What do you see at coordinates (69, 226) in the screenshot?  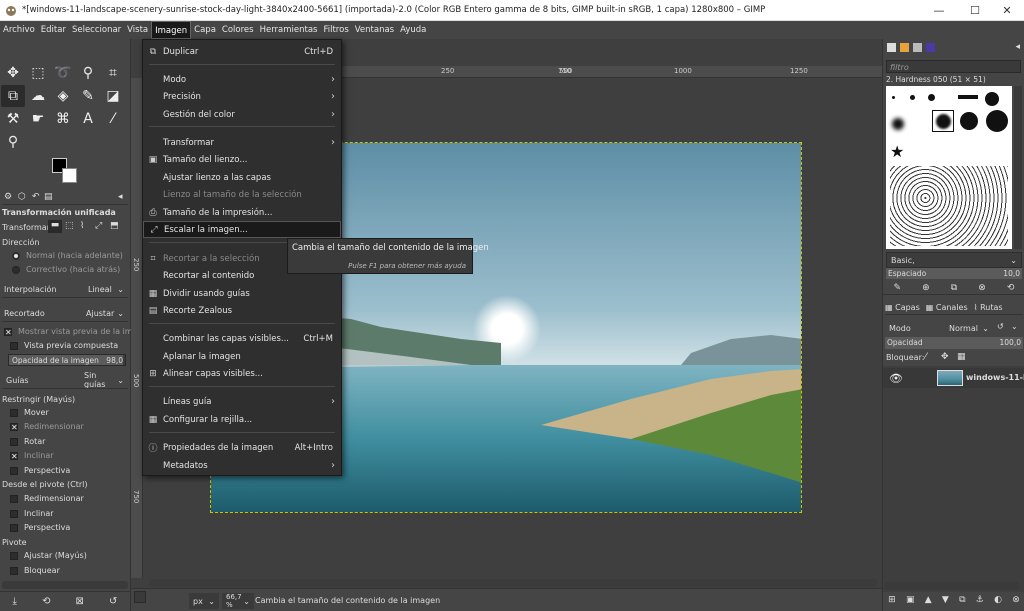 I see `transform-selection-icon: ⬚` at bounding box center [69, 226].